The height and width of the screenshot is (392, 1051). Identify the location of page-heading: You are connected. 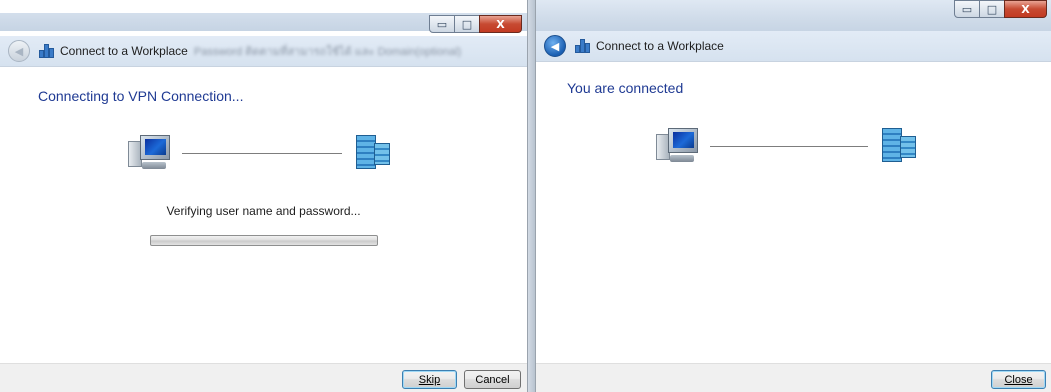
(625, 88).